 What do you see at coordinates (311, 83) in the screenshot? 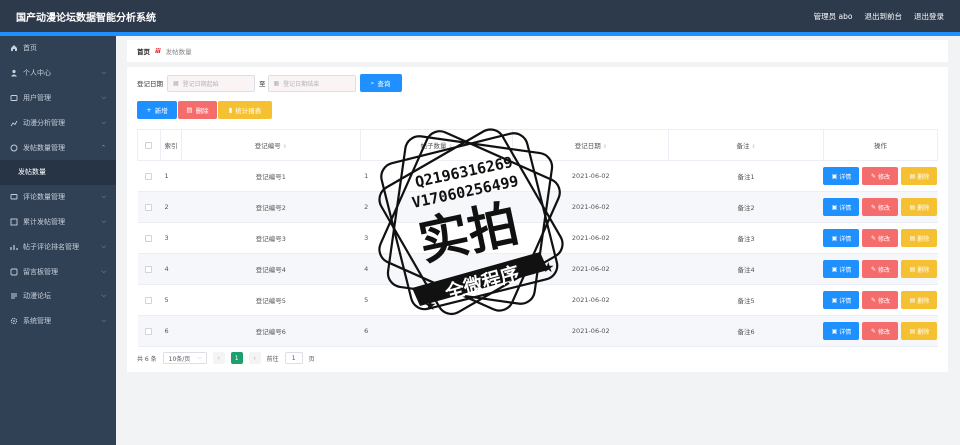
I see `end-date-input: ▦ 登记日期结束` at bounding box center [311, 83].